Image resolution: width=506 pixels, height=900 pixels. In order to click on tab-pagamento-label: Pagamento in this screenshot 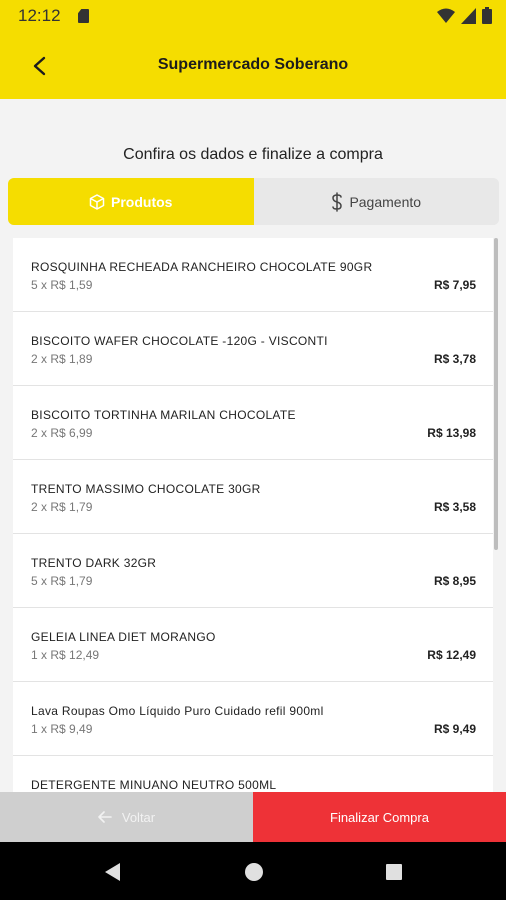, I will do `click(385, 201)`.